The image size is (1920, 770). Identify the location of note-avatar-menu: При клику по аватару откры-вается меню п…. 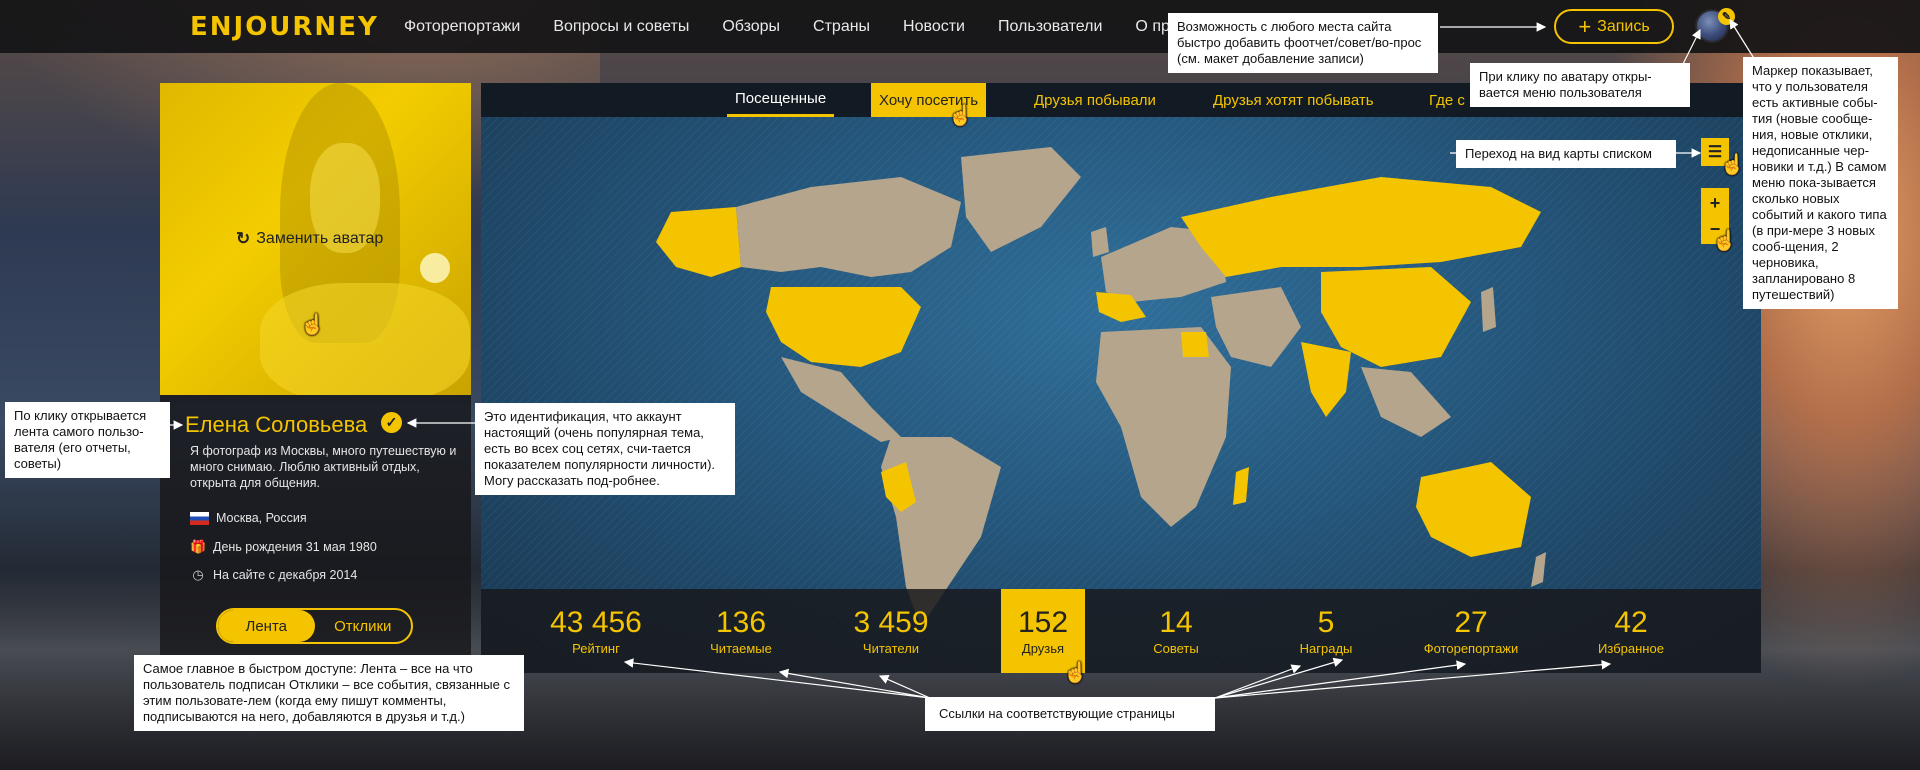
(1580, 85).